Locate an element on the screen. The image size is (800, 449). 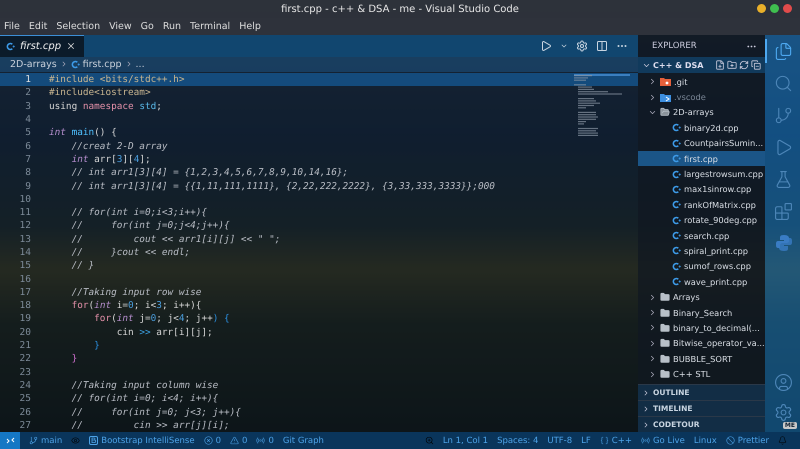
breadcrumb-item: first.cpp is located at coordinates (102, 64).